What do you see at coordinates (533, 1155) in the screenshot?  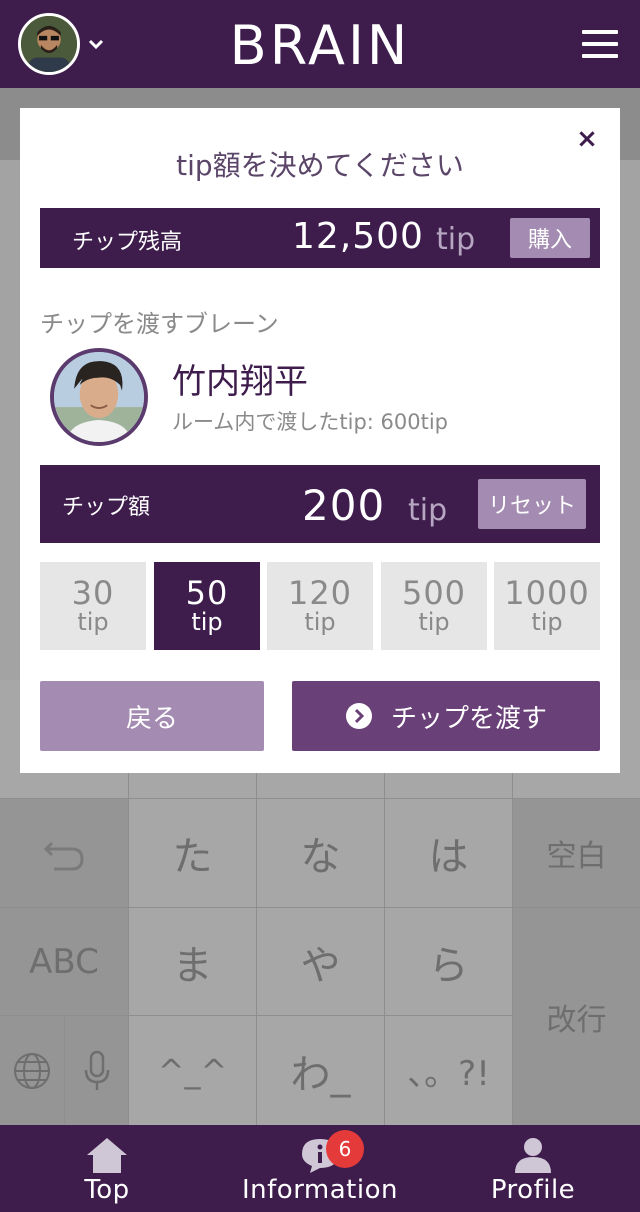 I see `user-icon` at bounding box center [533, 1155].